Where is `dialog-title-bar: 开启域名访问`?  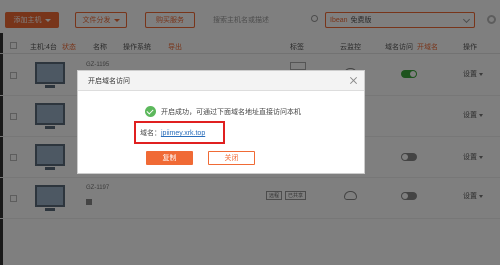 dialog-title-bar: 开启域名访问 is located at coordinates (221, 81).